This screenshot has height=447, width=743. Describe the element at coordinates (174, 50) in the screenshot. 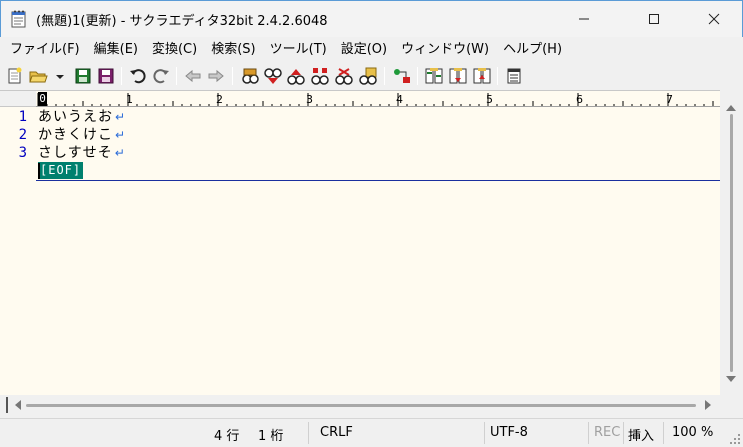

I see `menu-convert: 変換(C)` at that location.